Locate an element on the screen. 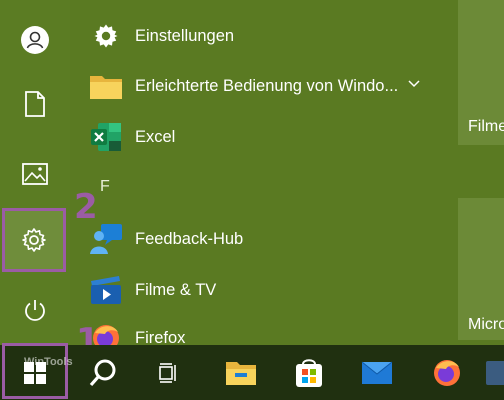 Image resolution: width=504 pixels, height=400 pixels. mail-button is located at coordinates (377, 372).